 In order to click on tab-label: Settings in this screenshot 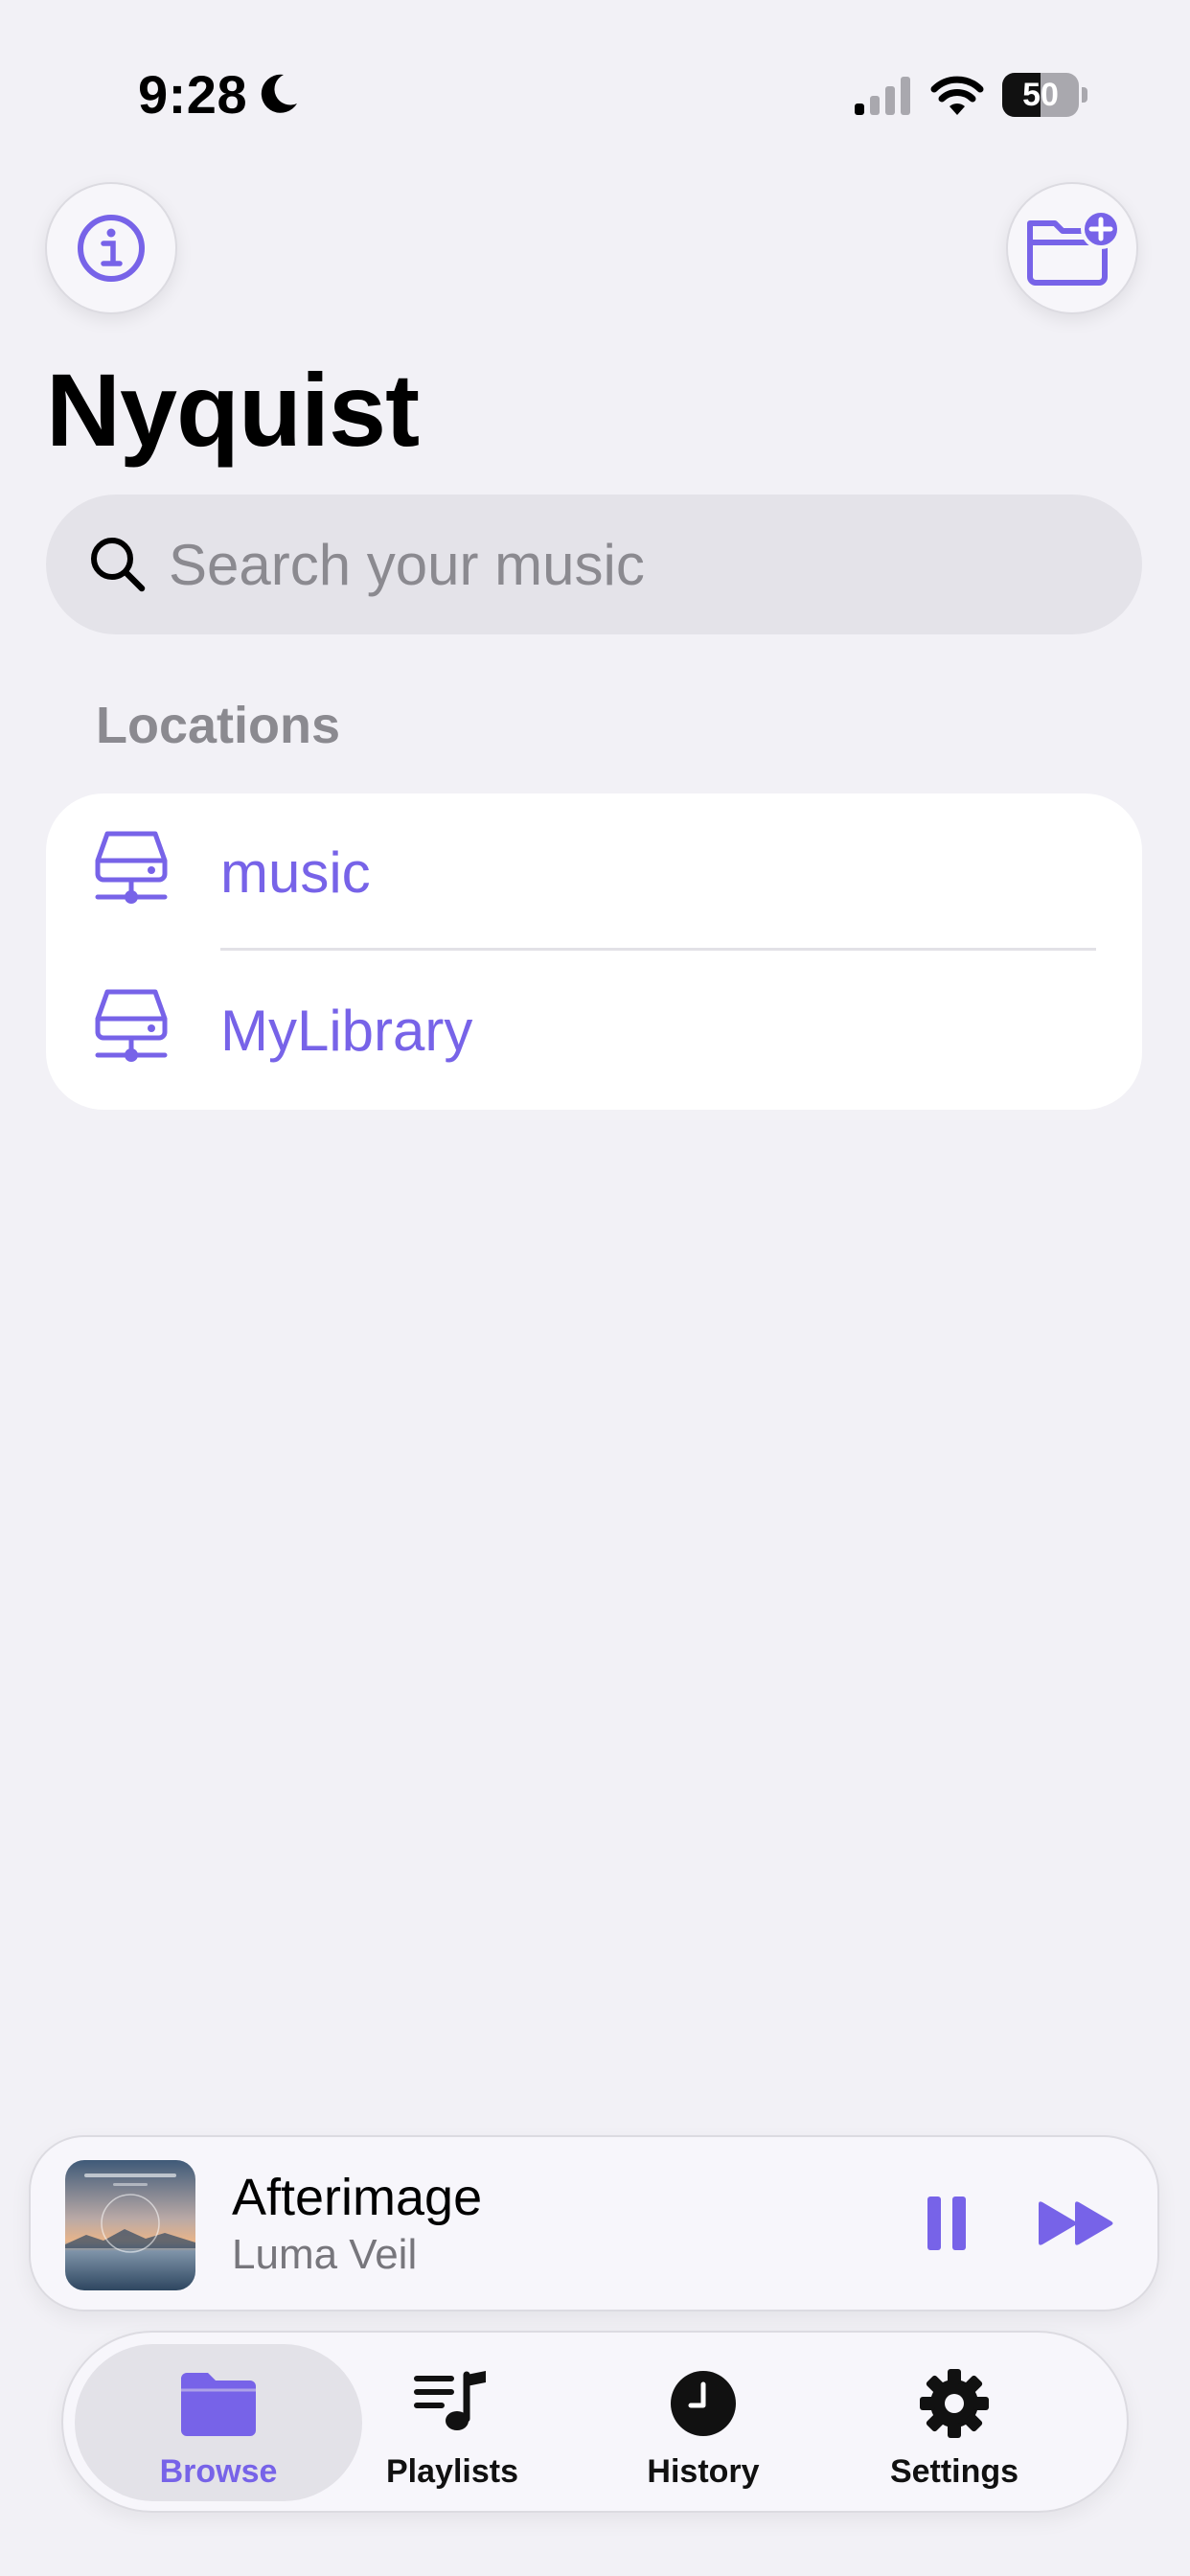, I will do `click(954, 2471)`.